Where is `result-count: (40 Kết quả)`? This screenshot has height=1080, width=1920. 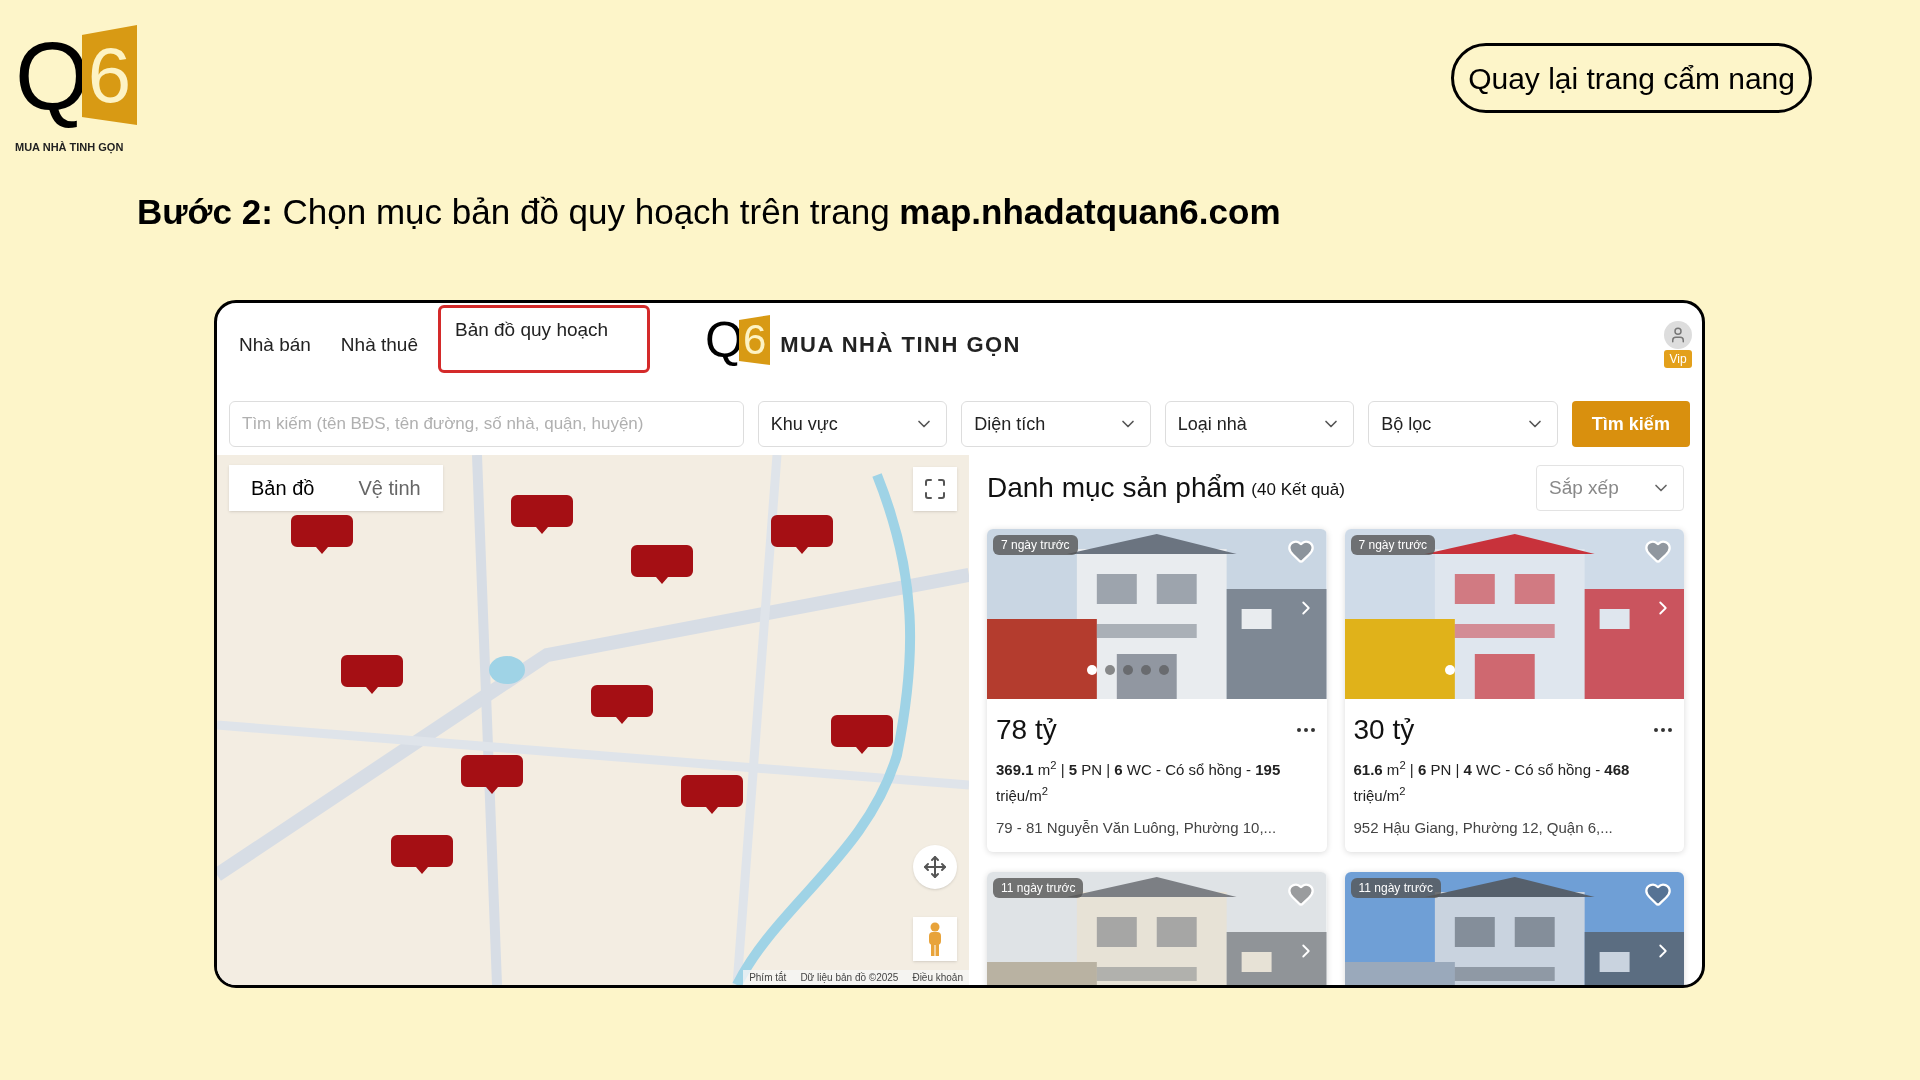
result-count: (40 Kết quả) is located at coordinates (1298, 490).